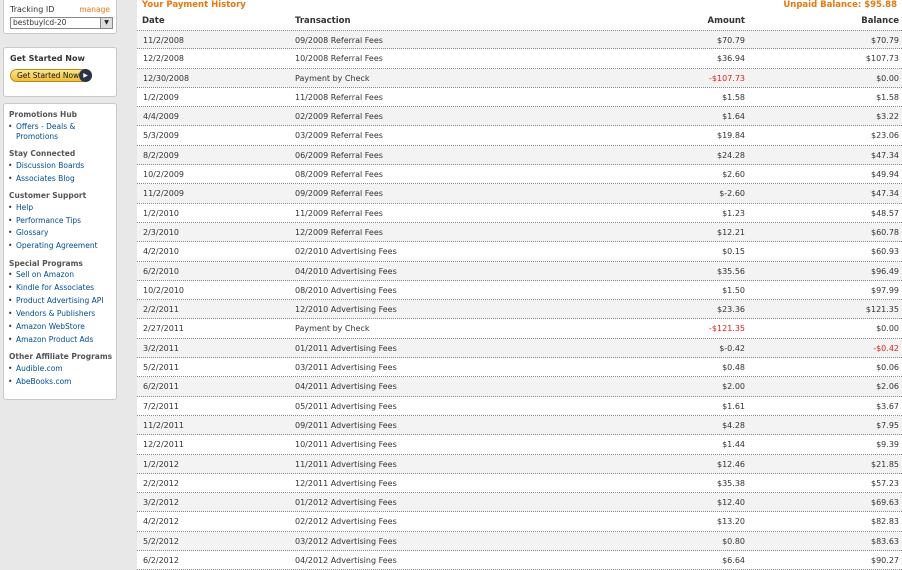  What do you see at coordinates (94, 9) in the screenshot?
I see `manage-link: manage` at bounding box center [94, 9].